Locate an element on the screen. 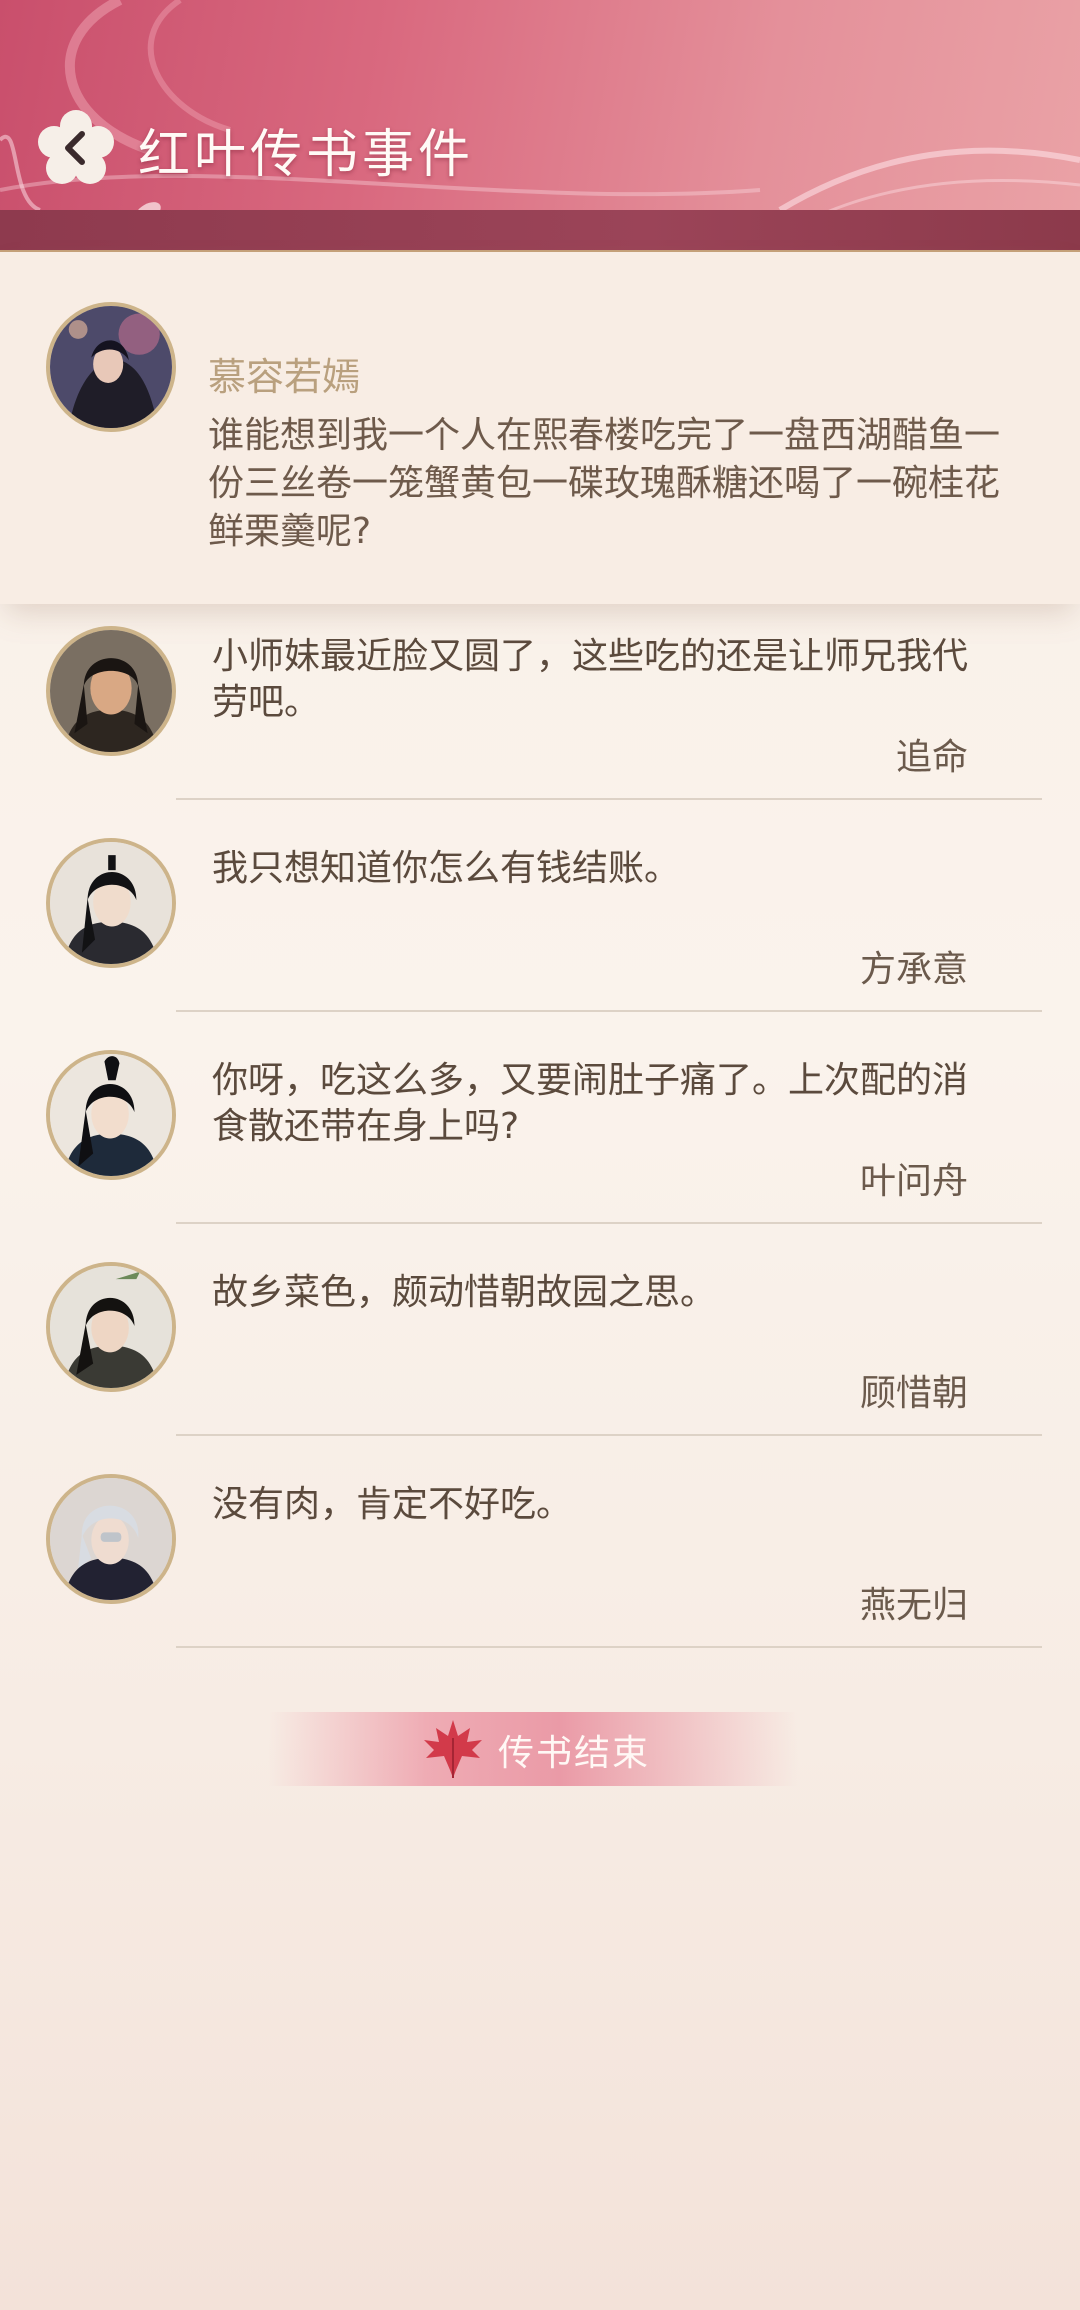 Image resolution: width=1080 pixels, height=2310 pixels. reply-text: 小师妹最近脸又圆了，这些吃的还是让师兄我代劳吧。 is located at coordinates (590, 679).